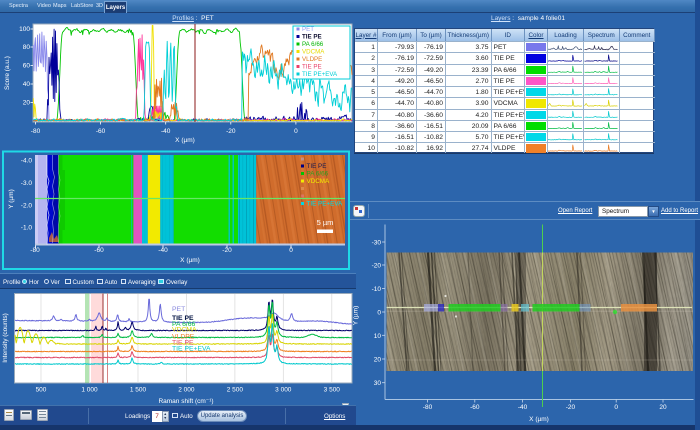 This screenshot has height=430, width=700. I want to click on svg-text: Intensity (counts), so click(5, 338).